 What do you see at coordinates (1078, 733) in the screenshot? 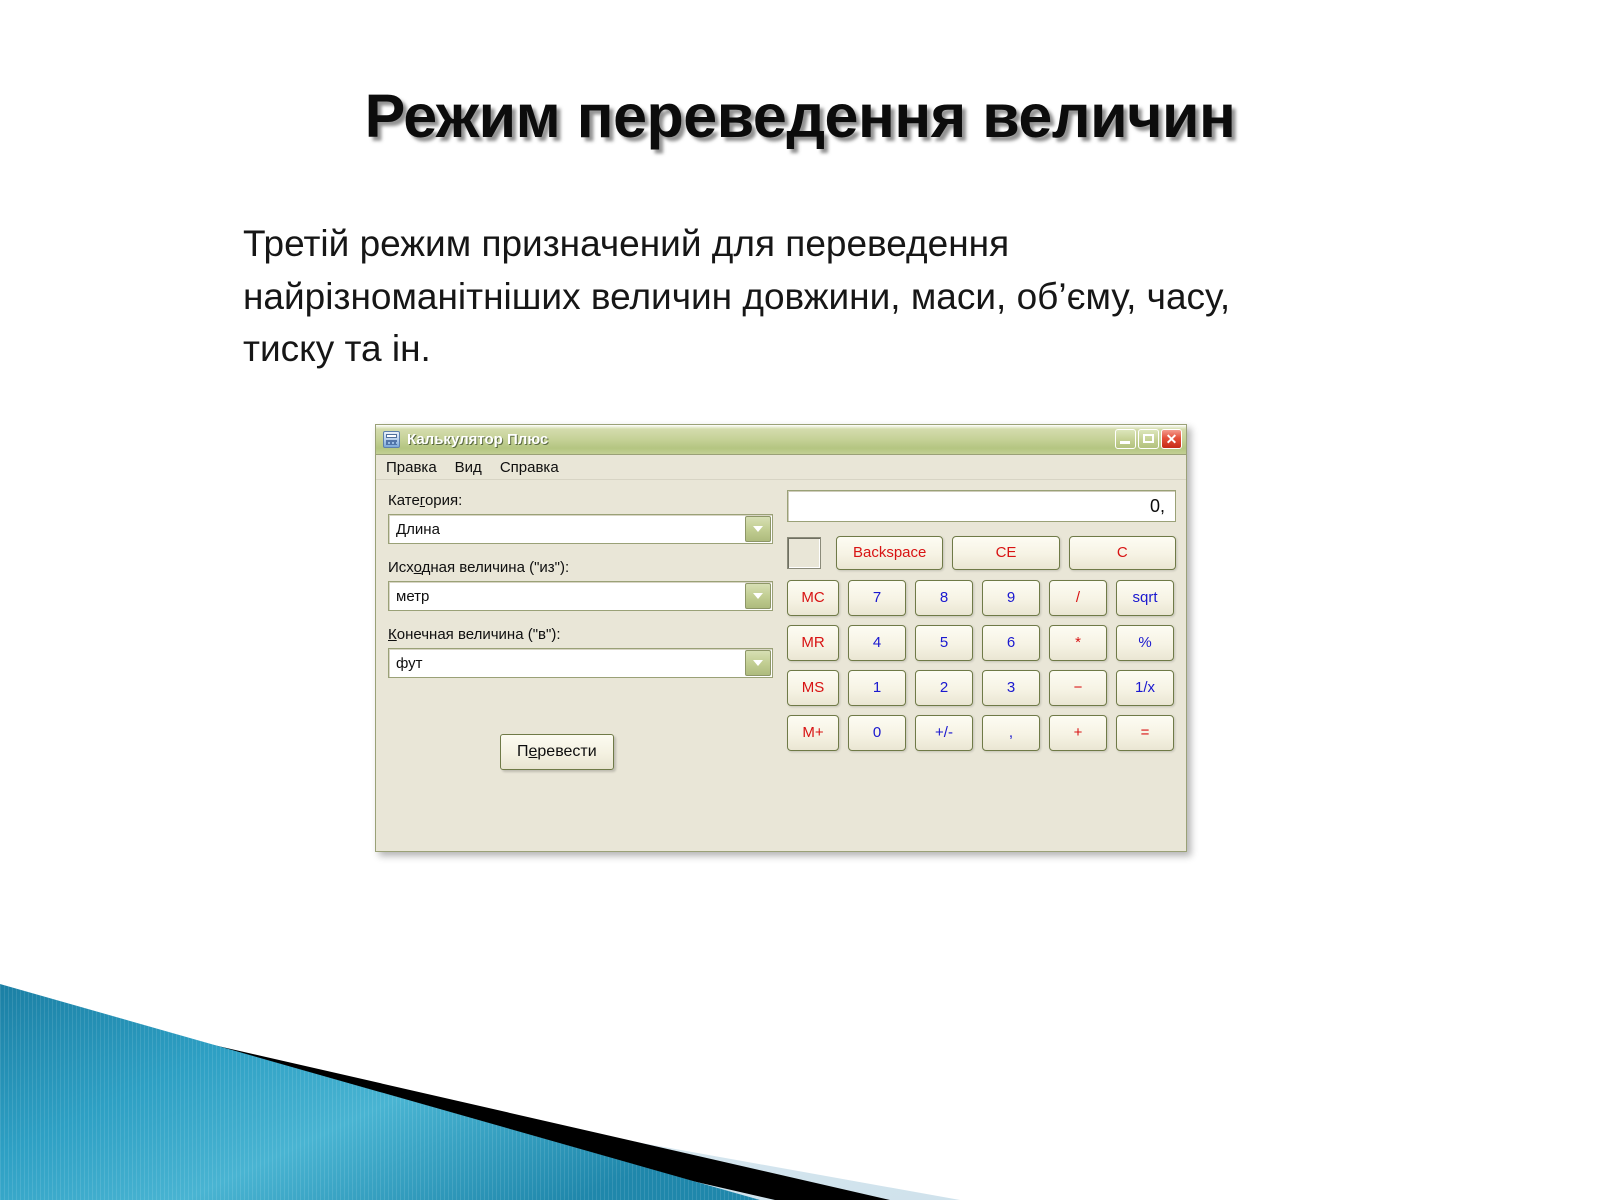
I see `key-plus: +` at bounding box center [1078, 733].